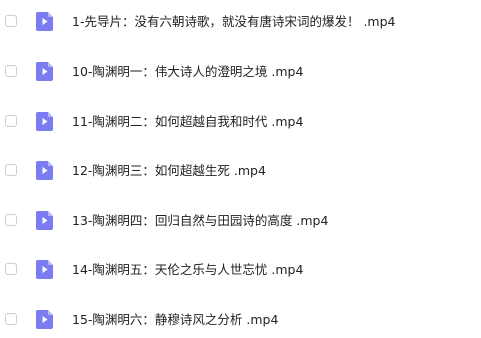  I want to click on file-row: 14-陶渊明五：天伦之乐与人世忘忧 .mp4, so click(240, 270).